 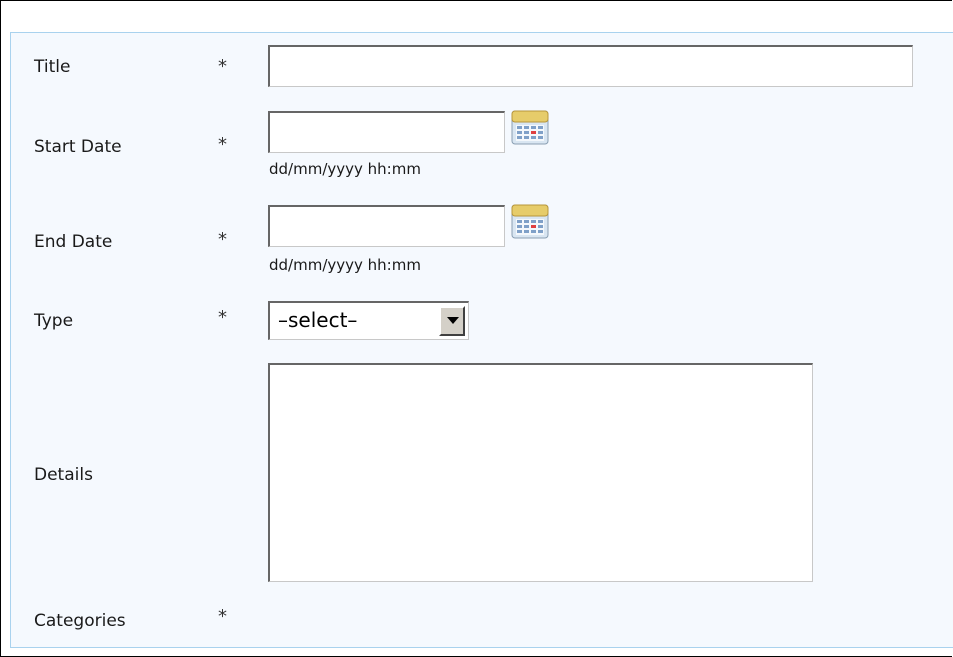 What do you see at coordinates (345, 169) in the screenshot?
I see `start-date-format-hint: dd/mm/yyyy hh:mm` at bounding box center [345, 169].